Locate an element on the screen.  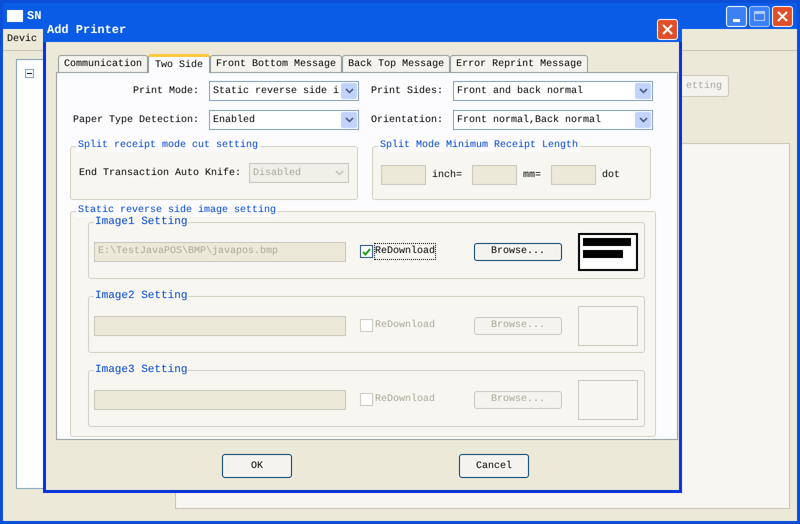
group-title: Image2 Setting is located at coordinates (141, 296).